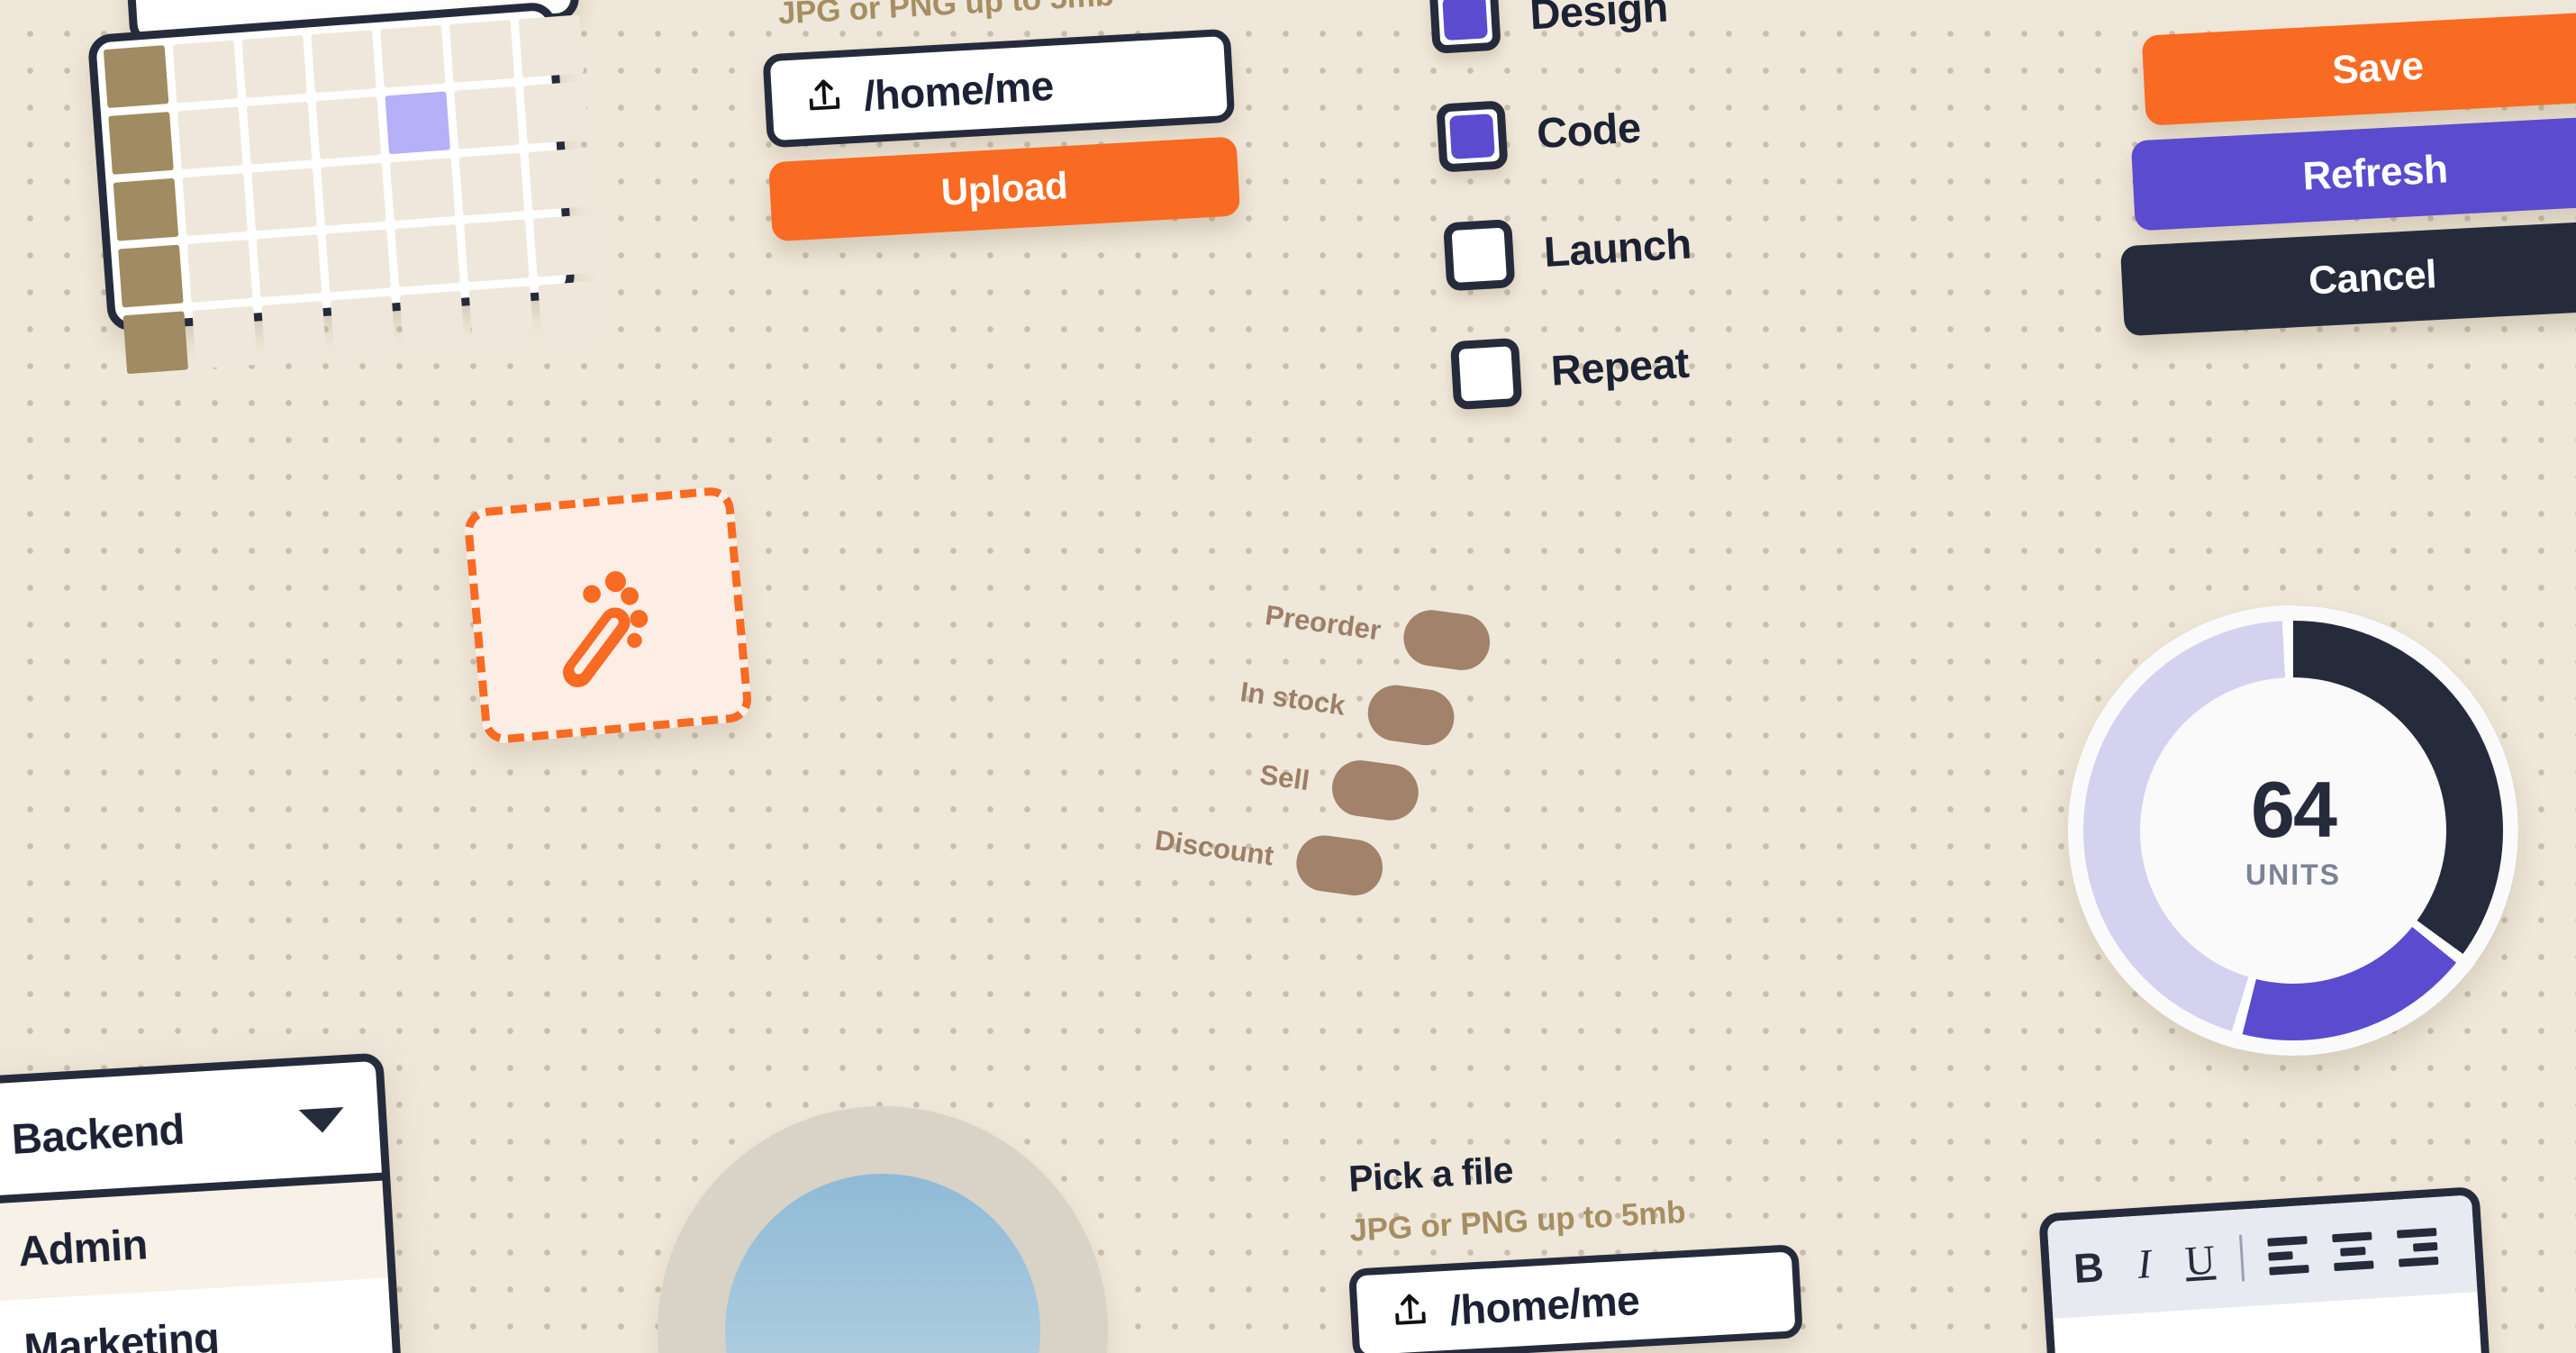 Image resolution: width=2576 pixels, height=1353 pixels. I want to click on donut-value: 64, so click(2294, 809).